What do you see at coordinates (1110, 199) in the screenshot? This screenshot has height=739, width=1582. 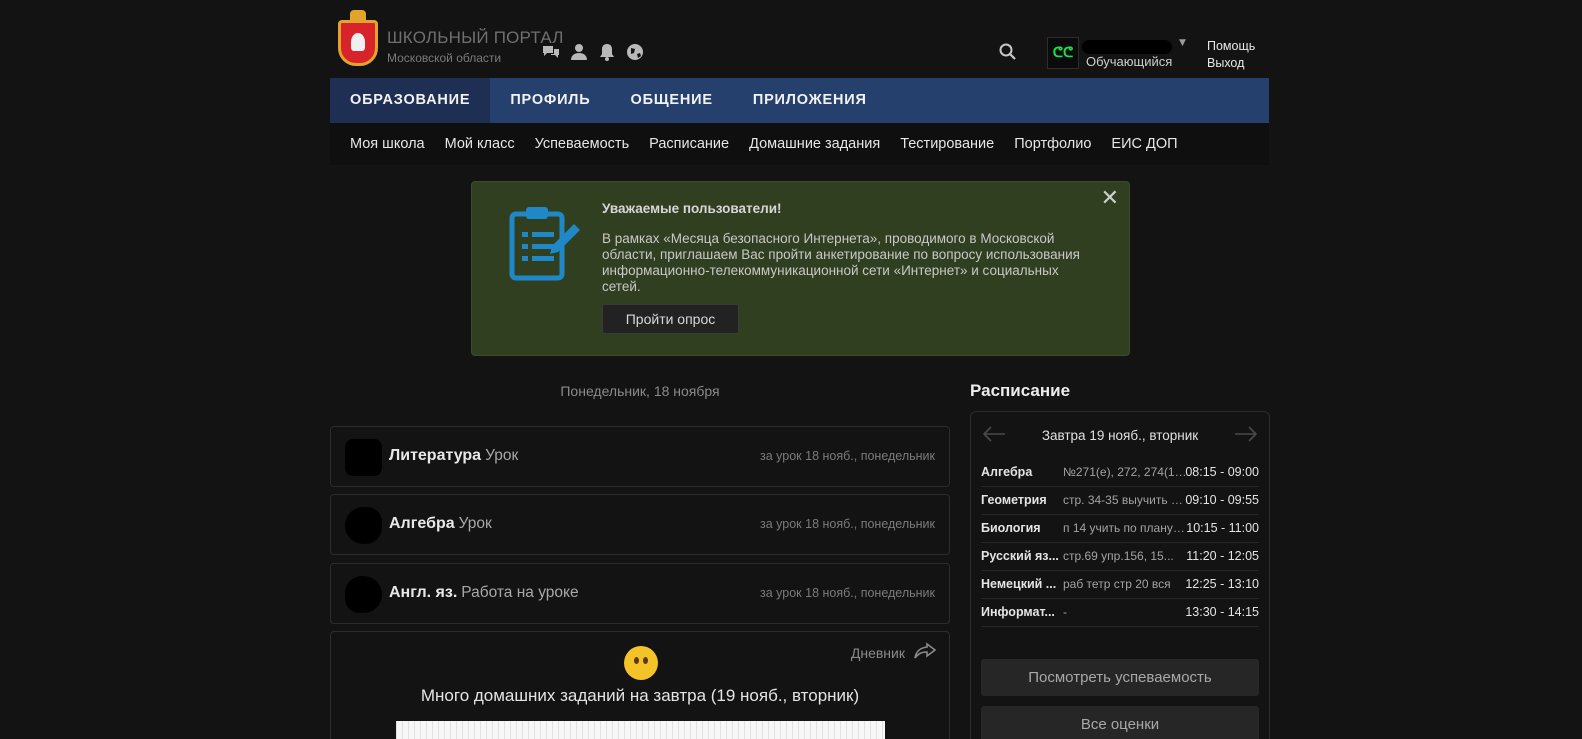 I see `close-icon: ✕` at bounding box center [1110, 199].